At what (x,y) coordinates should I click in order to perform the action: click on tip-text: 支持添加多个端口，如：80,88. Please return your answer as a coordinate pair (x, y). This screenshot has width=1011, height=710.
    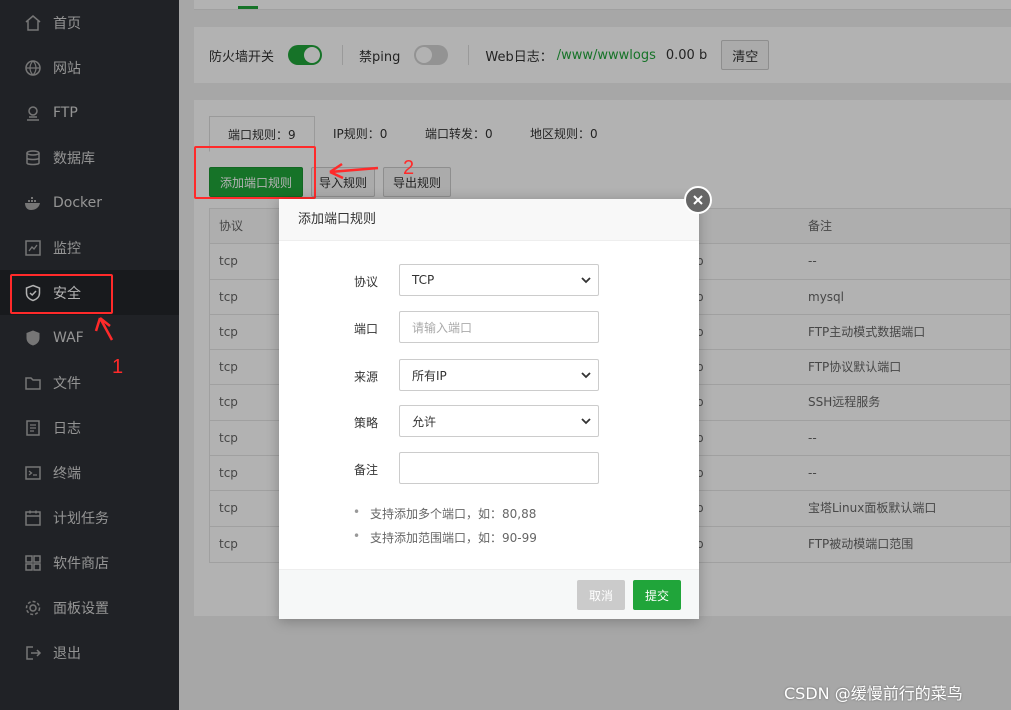
    Looking at the image, I should click on (453, 514).